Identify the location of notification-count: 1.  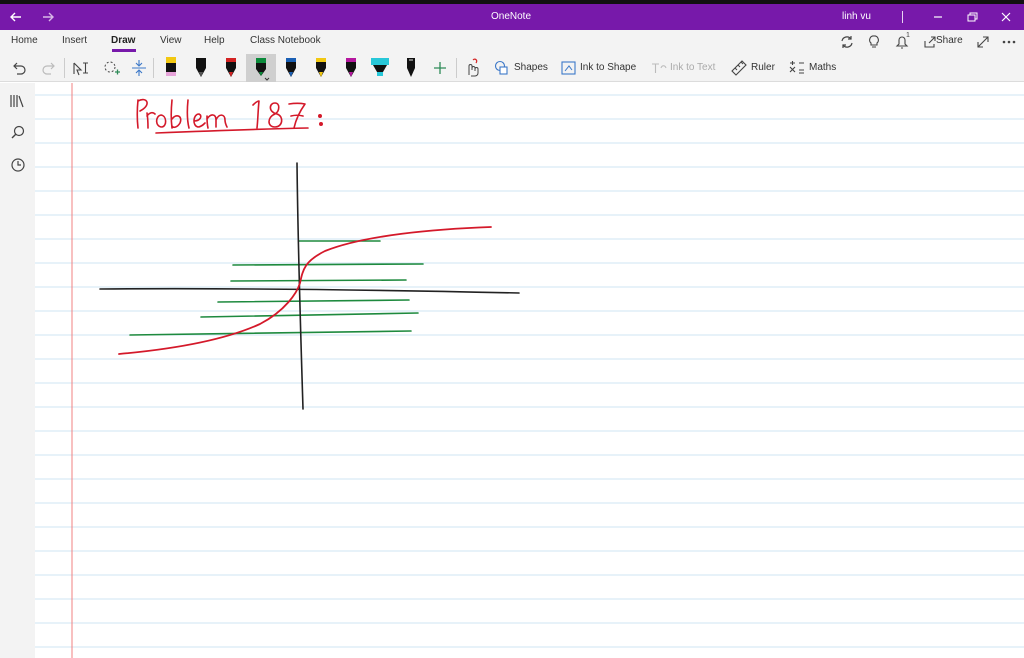
(908, 35).